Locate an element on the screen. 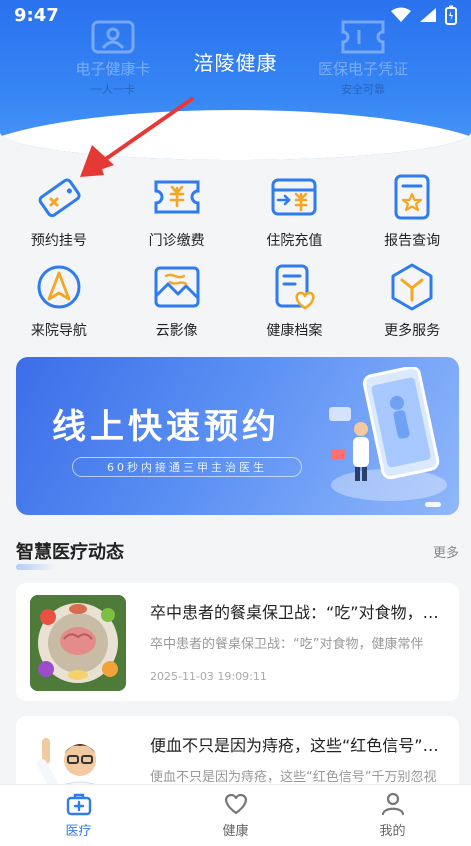 The height and width of the screenshot is (846, 471). news-description: 便血不只是因为痔疮，这些“红色信号”千万别忽视 is located at coordinates (293, 777).